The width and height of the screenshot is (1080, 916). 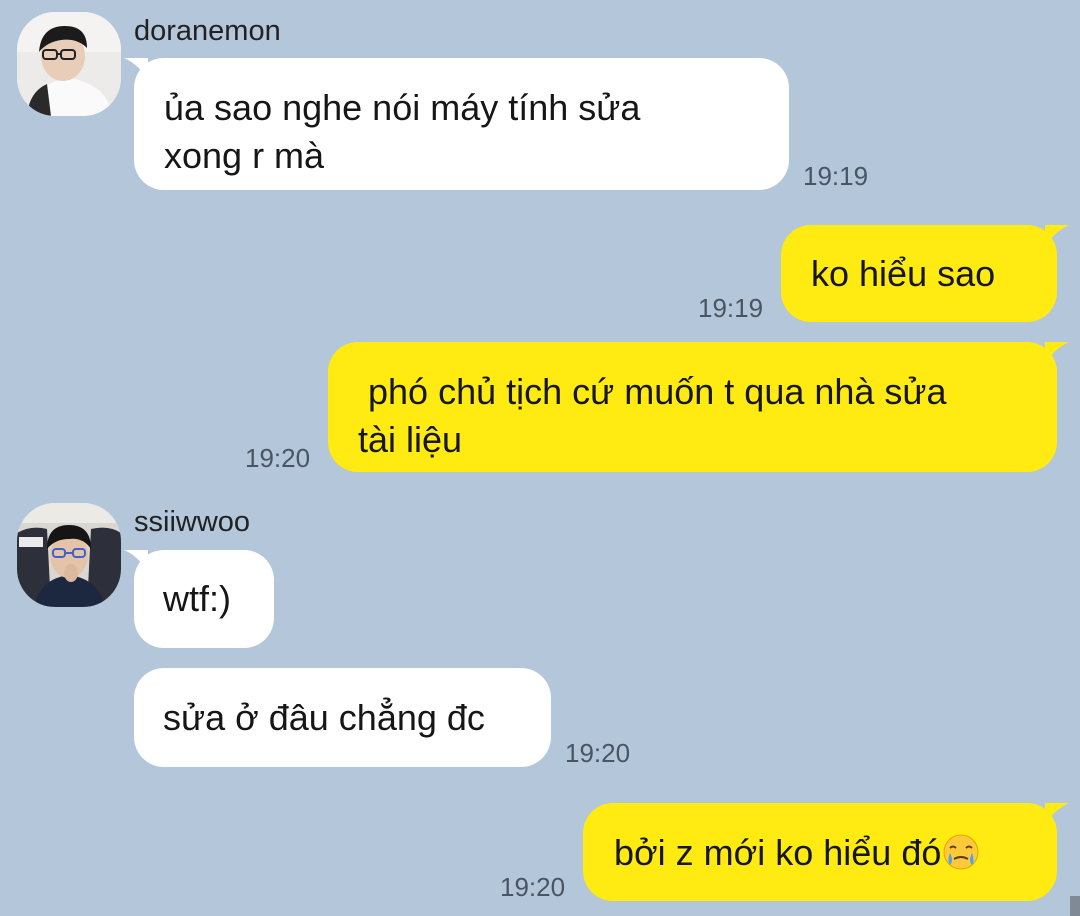 What do you see at coordinates (1075, 906) in the screenshot?
I see `scrollbar-thumb` at bounding box center [1075, 906].